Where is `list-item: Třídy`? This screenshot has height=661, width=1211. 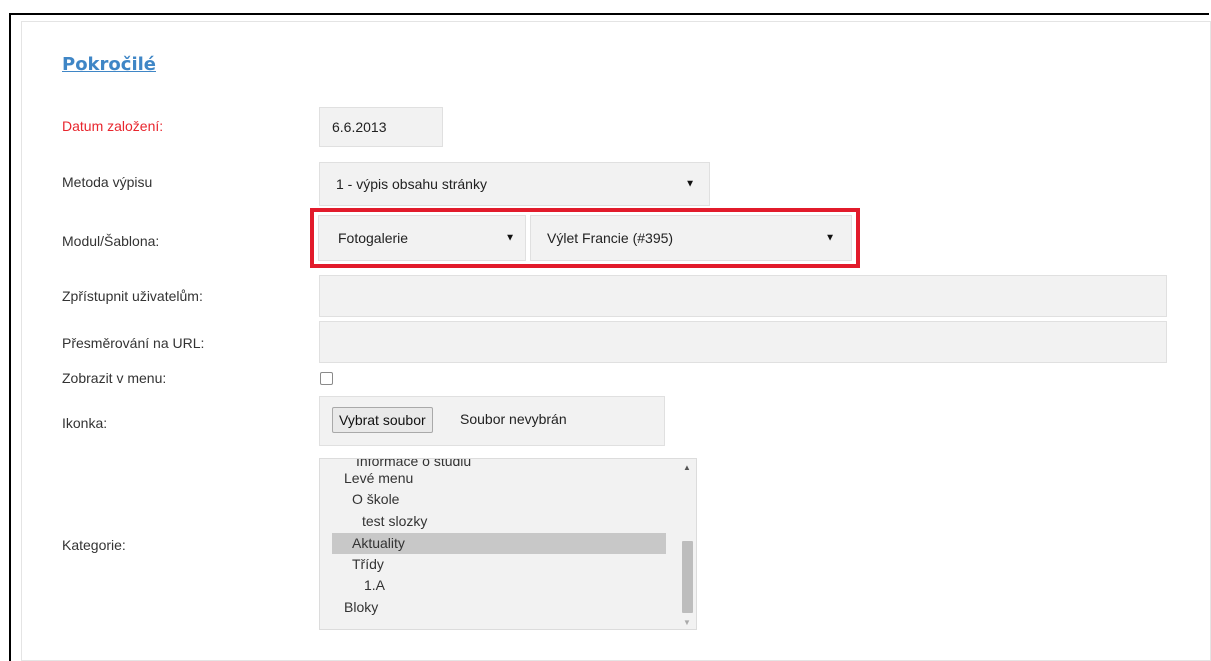
list-item: Třídy is located at coordinates (499, 564).